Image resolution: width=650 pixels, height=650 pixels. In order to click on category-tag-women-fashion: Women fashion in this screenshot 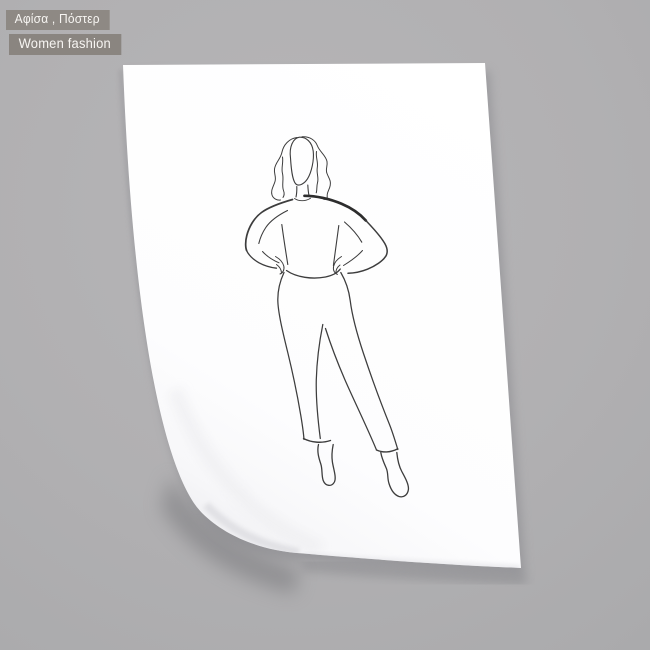, I will do `click(65, 44)`.